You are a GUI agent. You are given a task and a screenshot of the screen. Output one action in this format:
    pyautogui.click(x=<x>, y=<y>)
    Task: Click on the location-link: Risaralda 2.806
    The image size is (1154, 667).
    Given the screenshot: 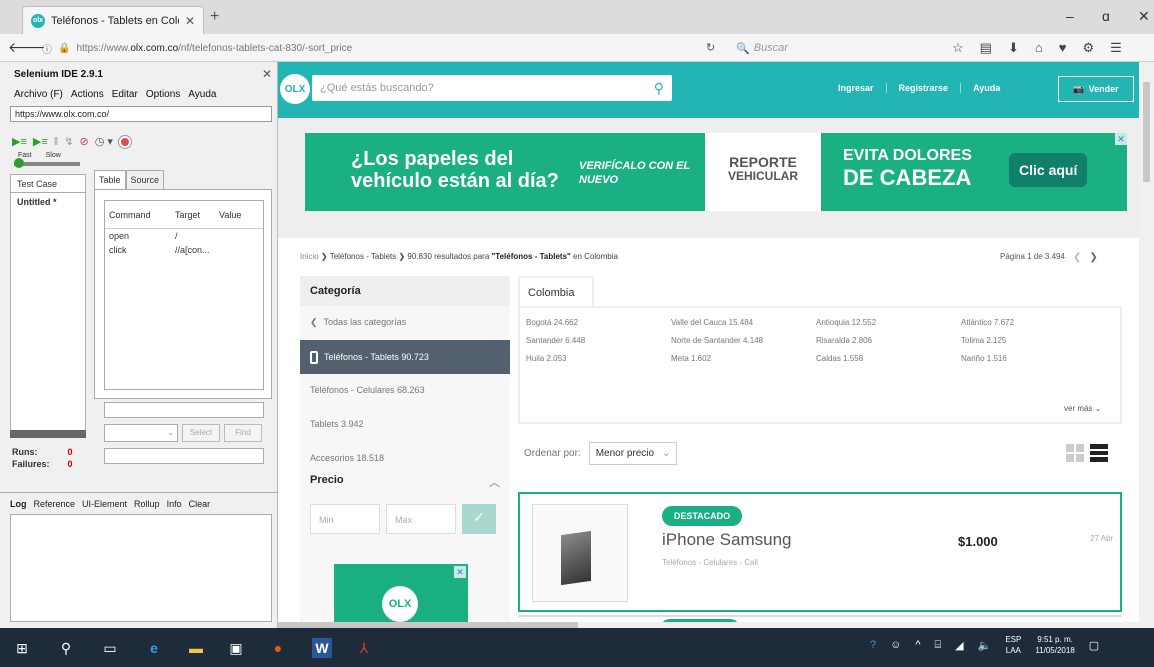 What is the action you would take?
    pyautogui.click(x=888, y=340)
    